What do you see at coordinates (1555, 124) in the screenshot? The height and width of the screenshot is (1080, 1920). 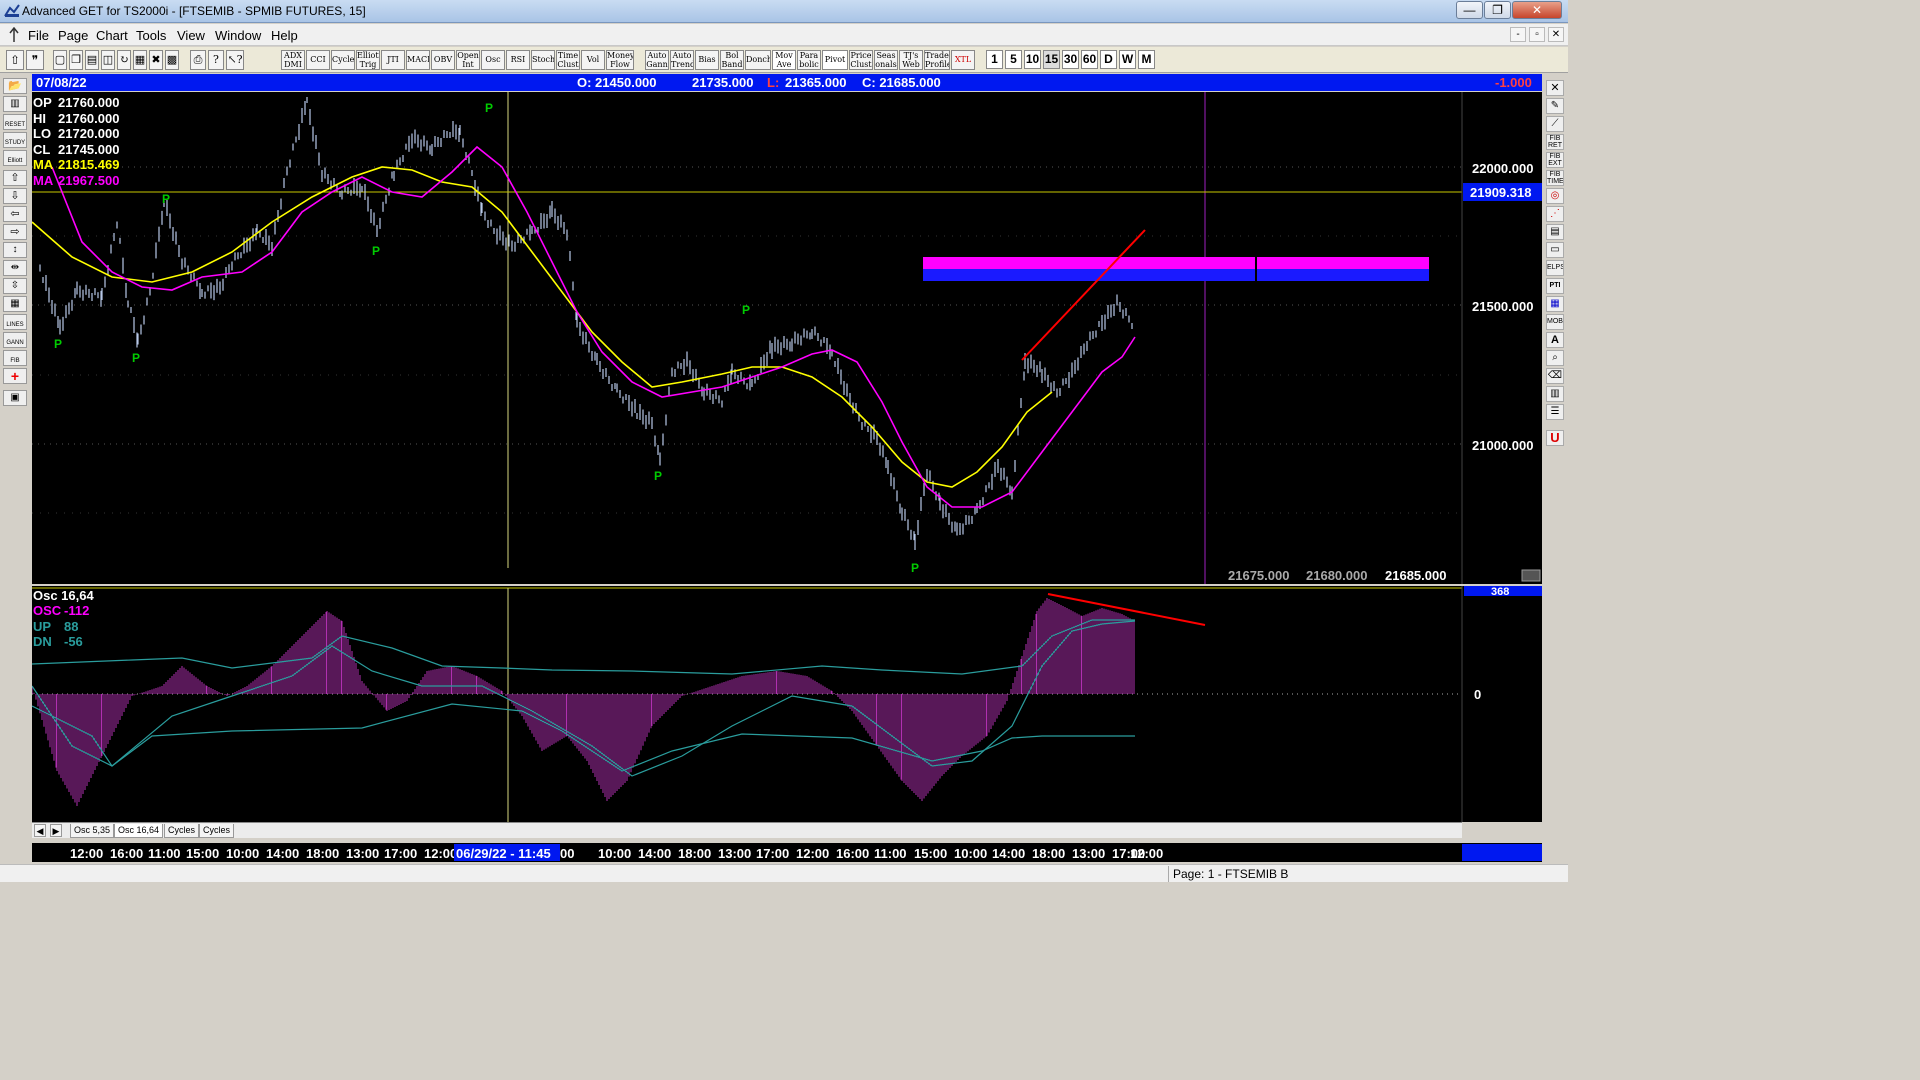 I see `line-draw-icon: ⟋` at bounding box center [1555, 124].